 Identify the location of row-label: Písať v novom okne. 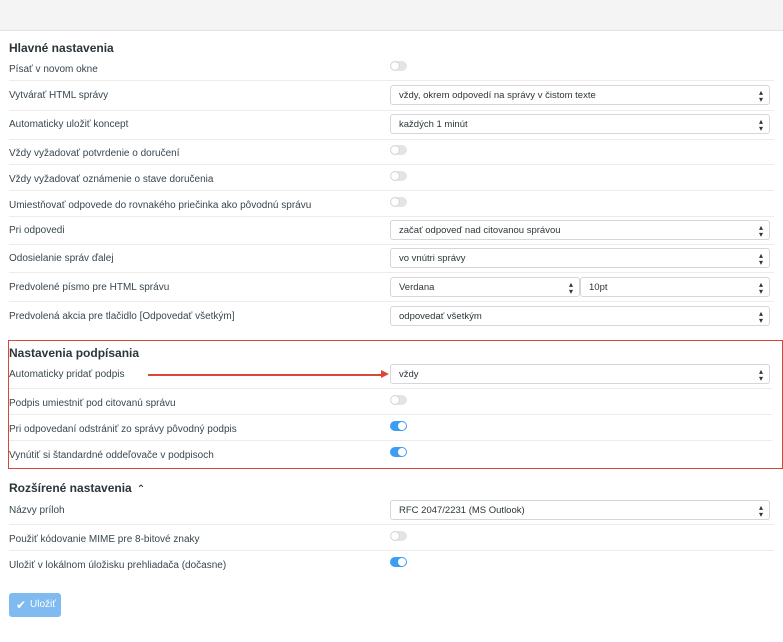
(53, 69).